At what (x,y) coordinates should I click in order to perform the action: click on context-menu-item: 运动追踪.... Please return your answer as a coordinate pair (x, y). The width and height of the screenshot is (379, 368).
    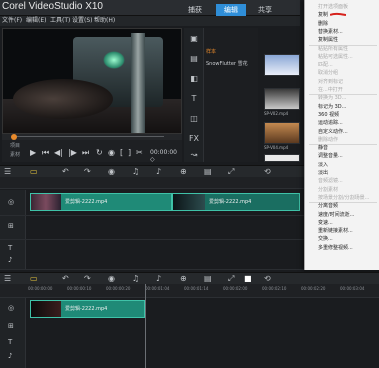
    Looking at the image, I should click on (330, 123).